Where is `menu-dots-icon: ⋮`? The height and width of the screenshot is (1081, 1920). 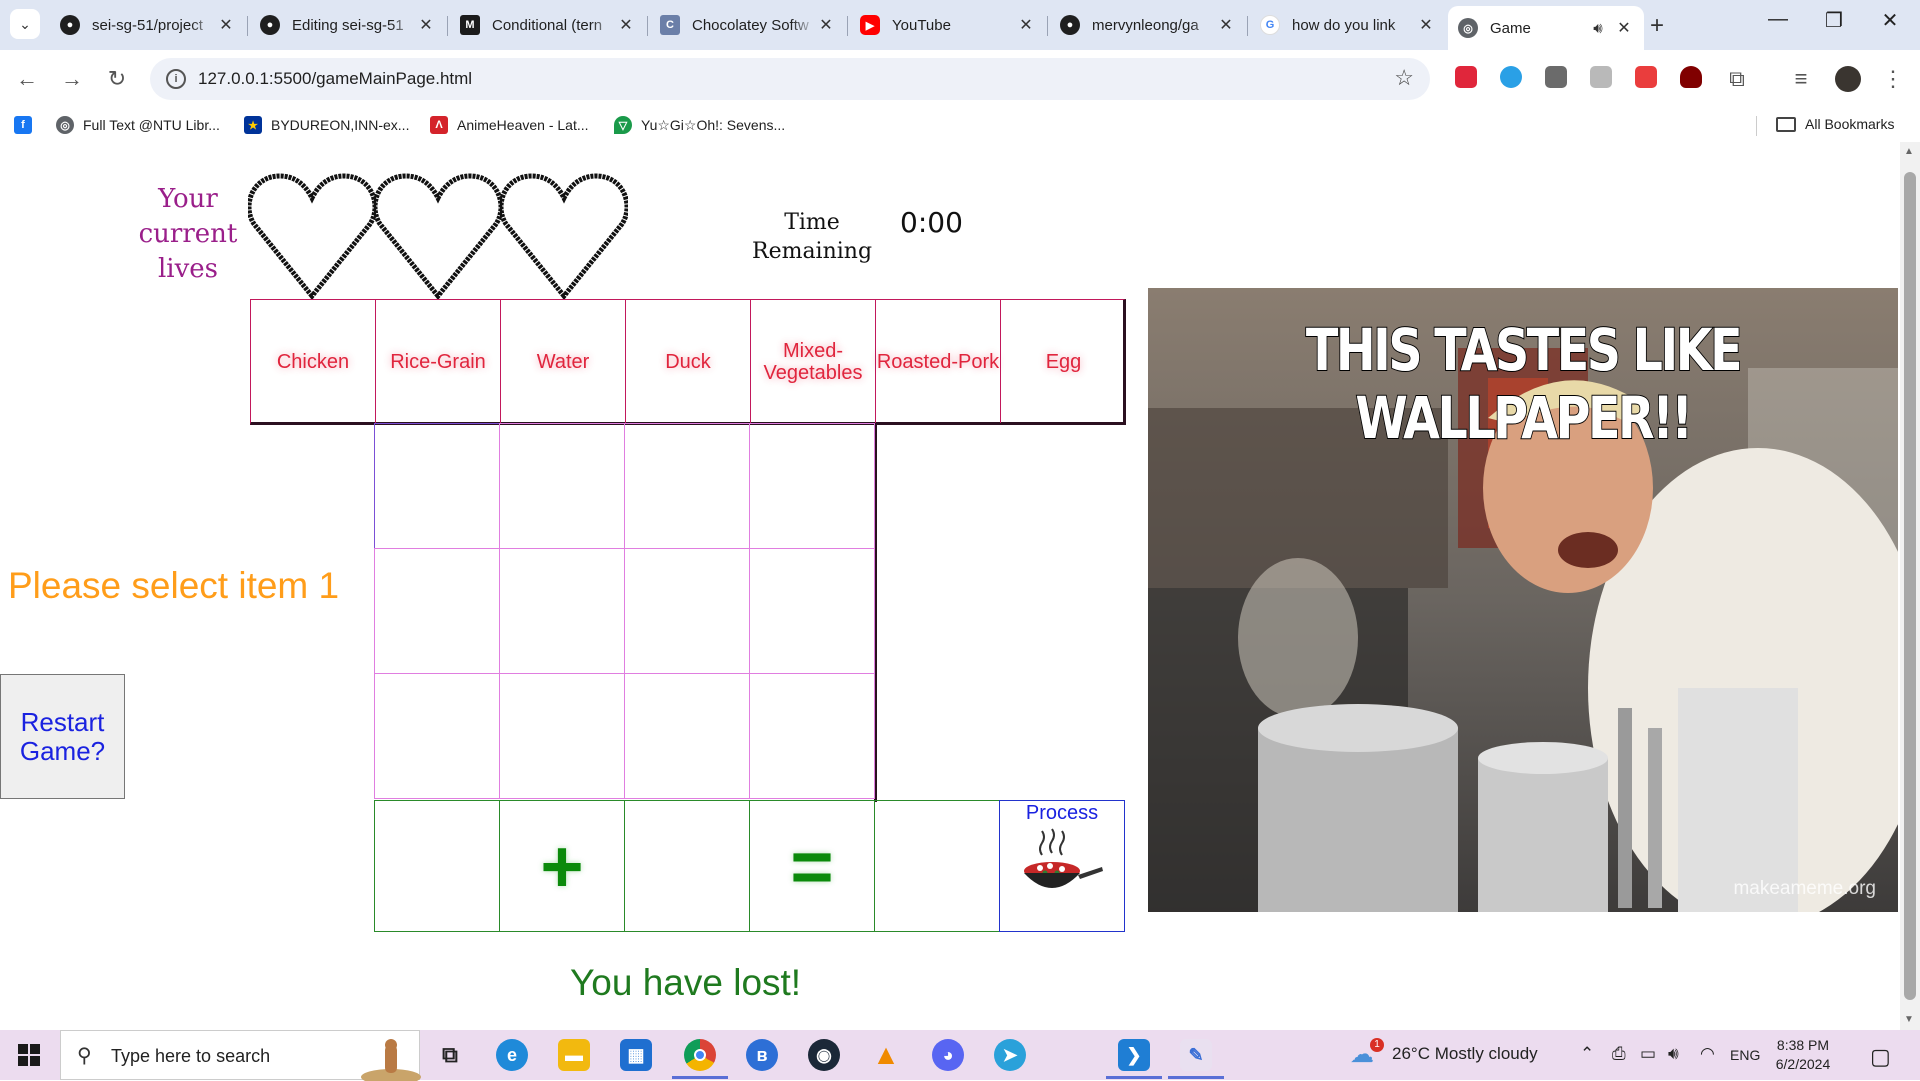 menu-dots-icon: ⋮ is located at coordinates (1893, 79).